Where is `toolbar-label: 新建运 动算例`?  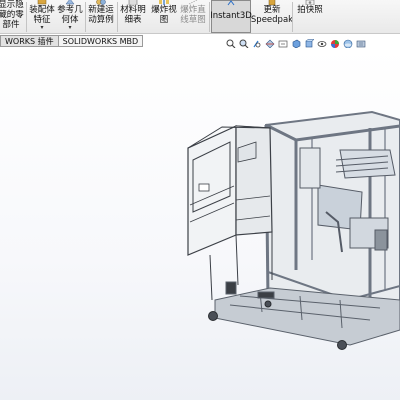 toolbar-label: 新建运 动算例 is located at coordinates (101, 15).